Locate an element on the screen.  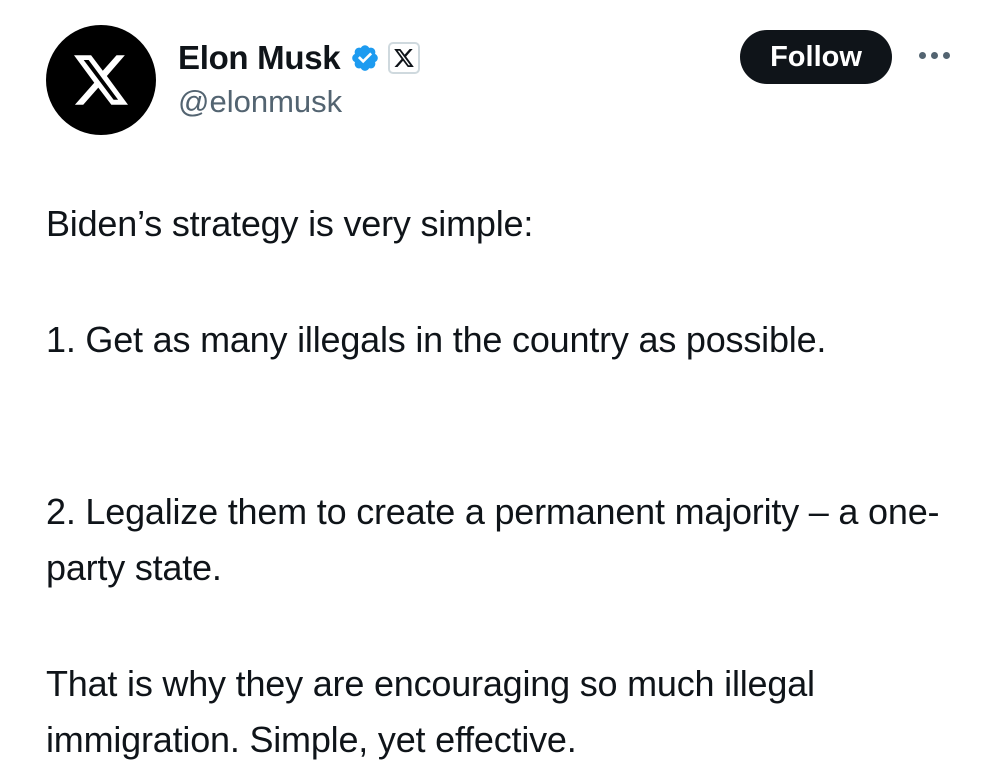
verified-badge-icon is located at coordinates (365, 58).